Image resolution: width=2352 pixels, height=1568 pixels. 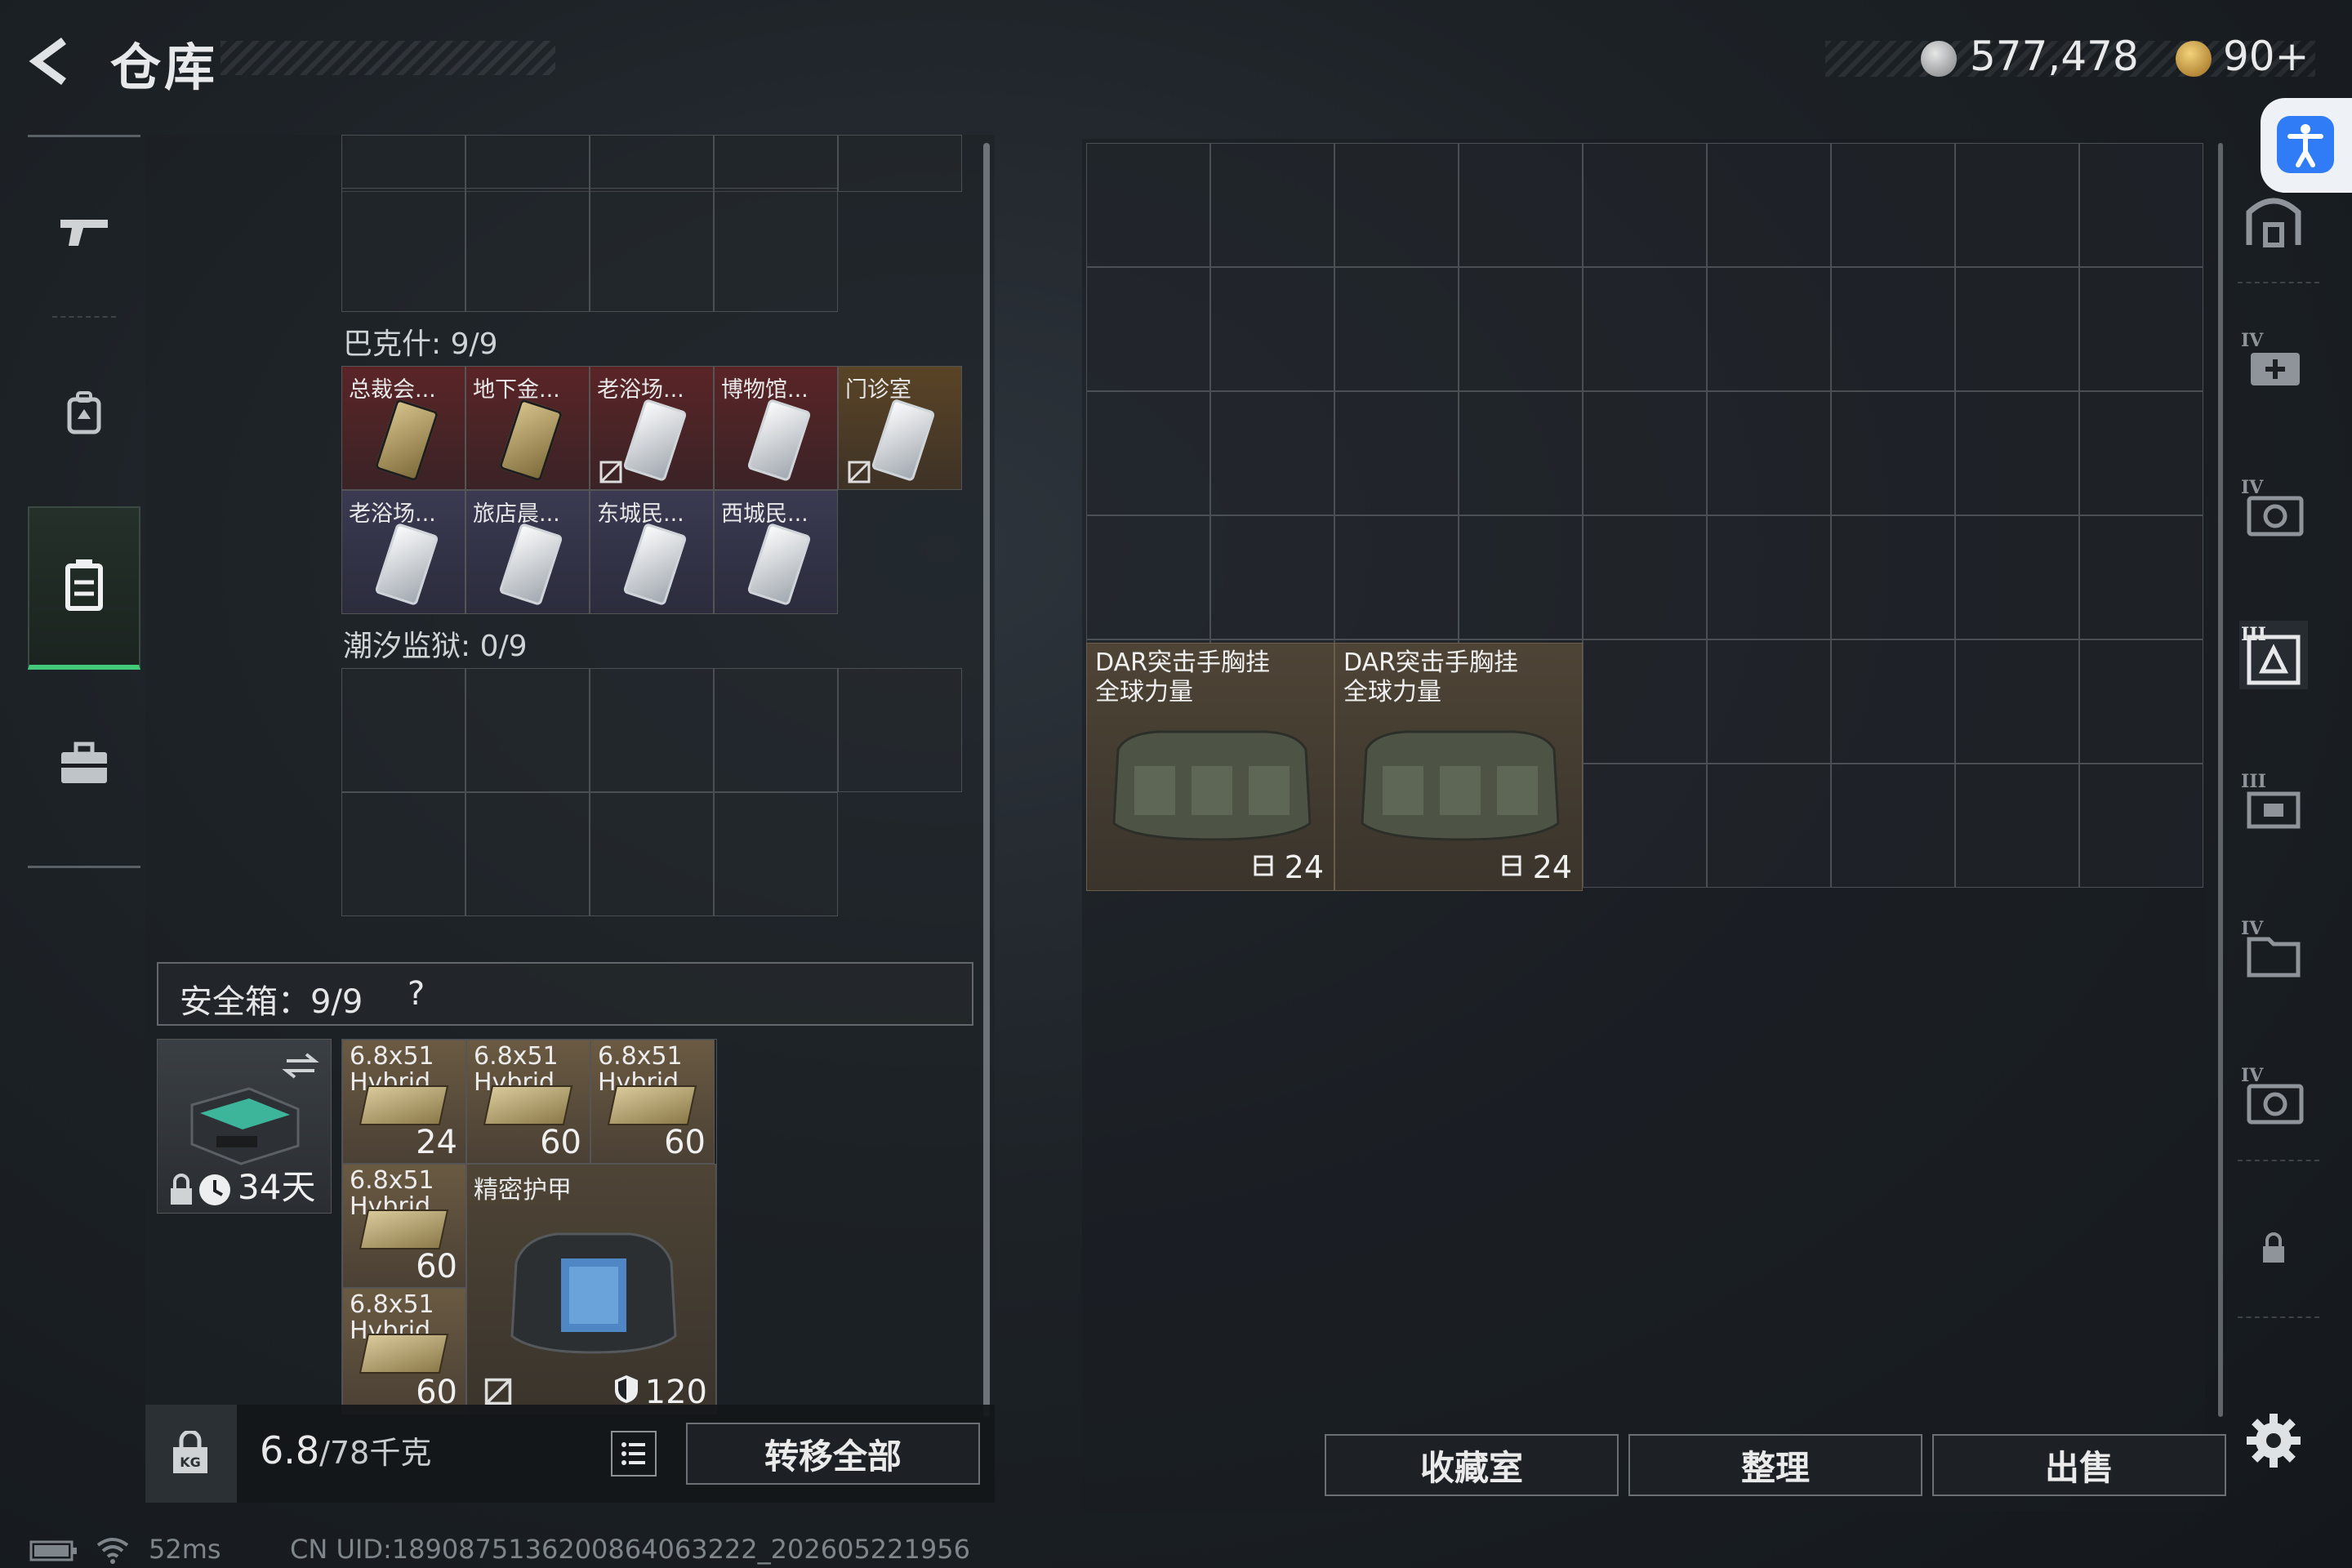 I want to click on armor-item: 精密护甲 120, so click(x=591, y=1289).